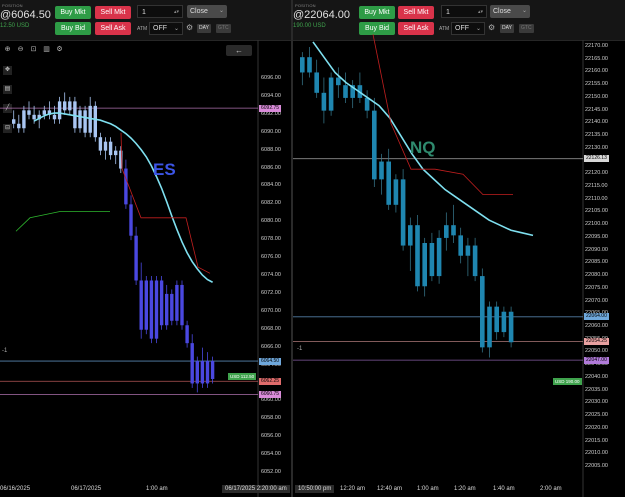 The width and height of the screenshot is (625, 497). Describe the element at coordinates (596, 198) in the screenshot. I see `nq-price-tick: 22110.00` at that location.